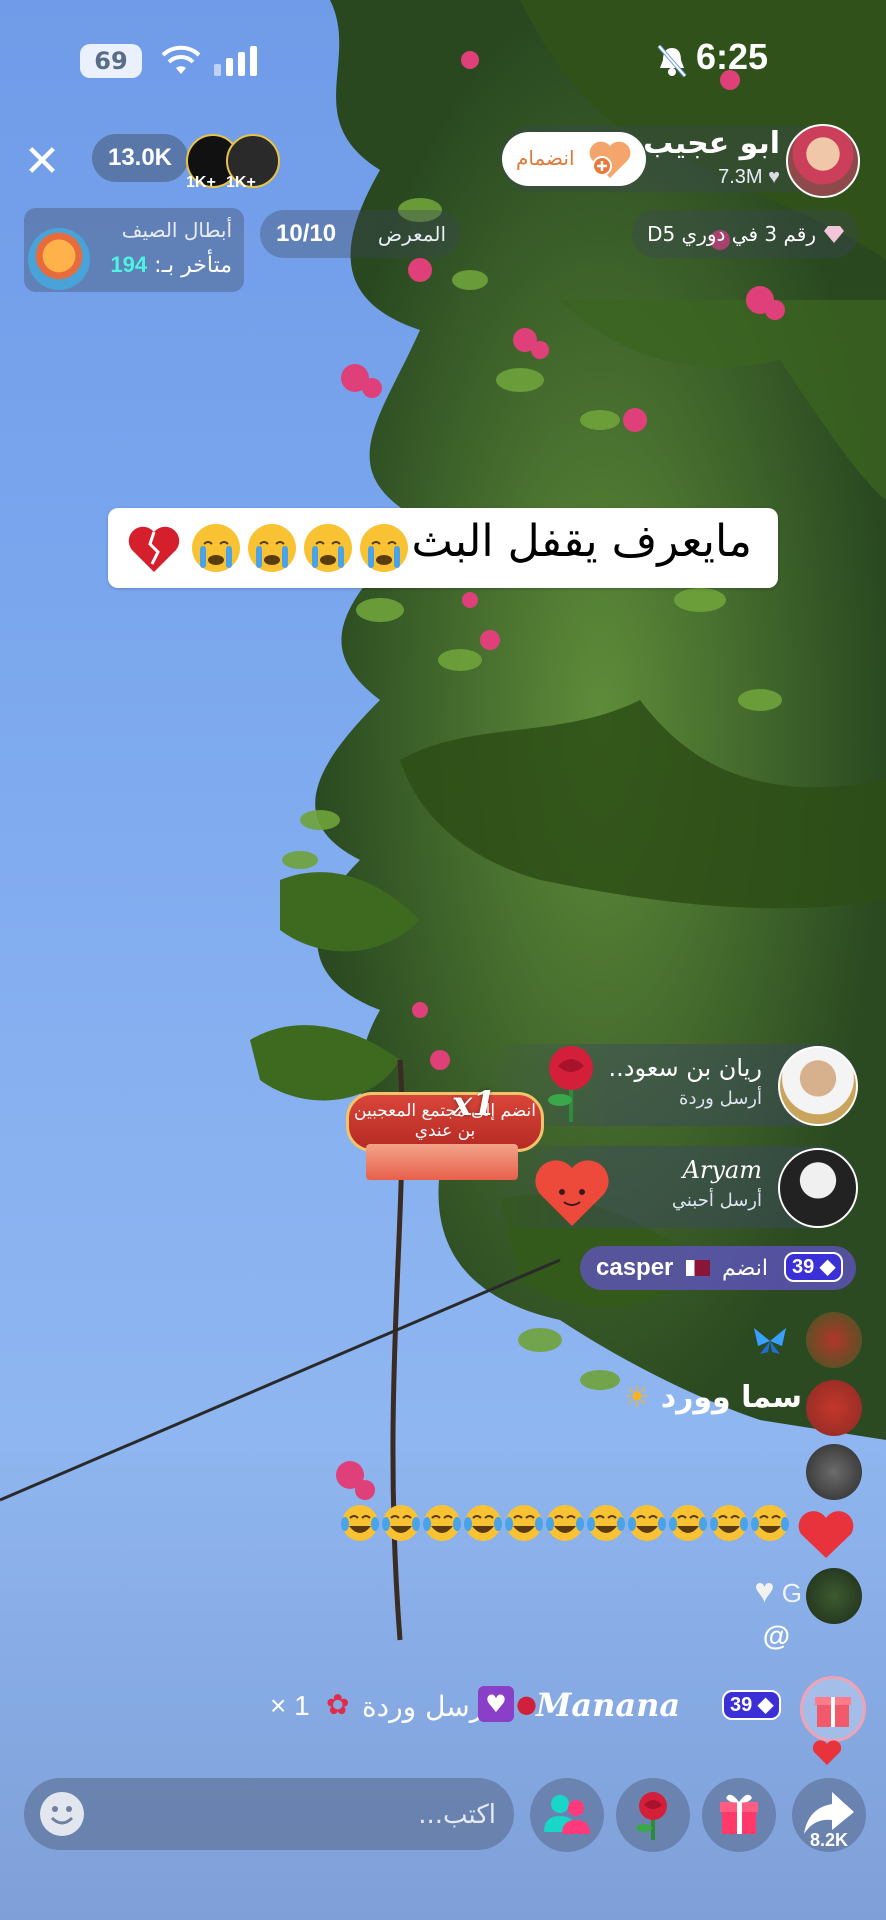 This screenshot has width=886, height=1920. Describe the element at coordinates (42, 162) in the screenshot. I see `close-button: ✕` at that location.